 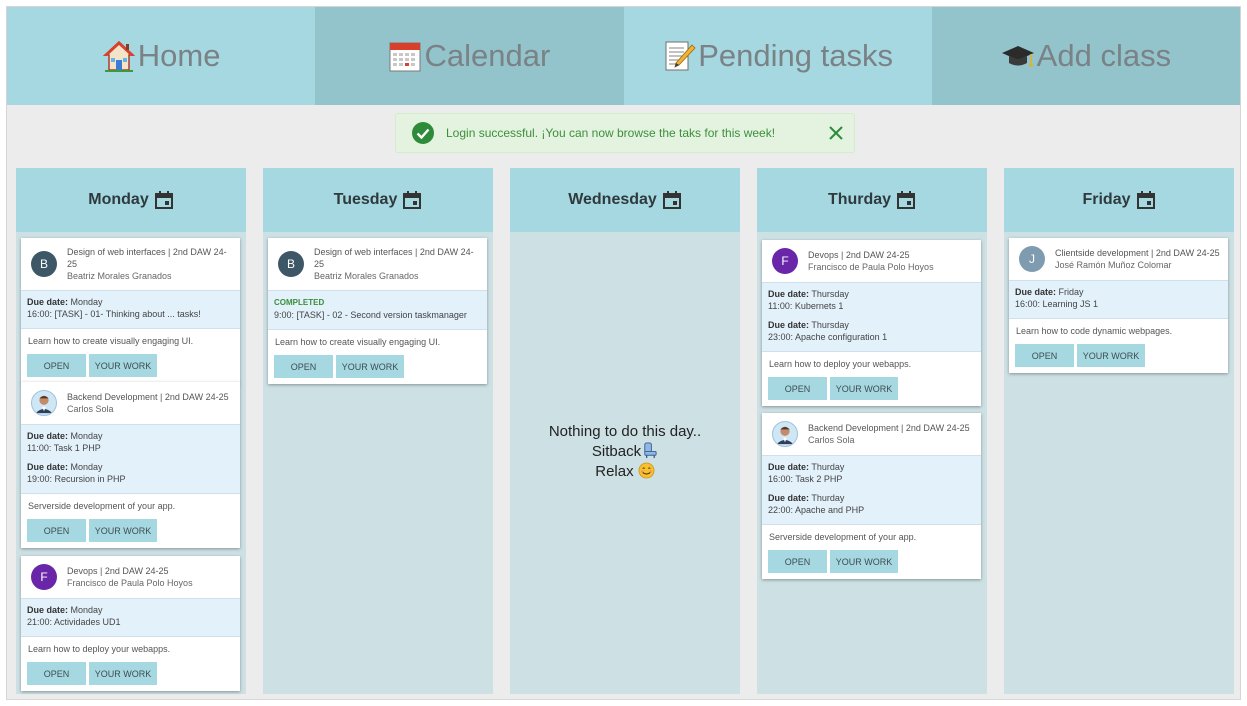 What do you see at coordinates (118, 199) in the screenshot?
I see `day-name: Monday` at bounding box center [118, 199].